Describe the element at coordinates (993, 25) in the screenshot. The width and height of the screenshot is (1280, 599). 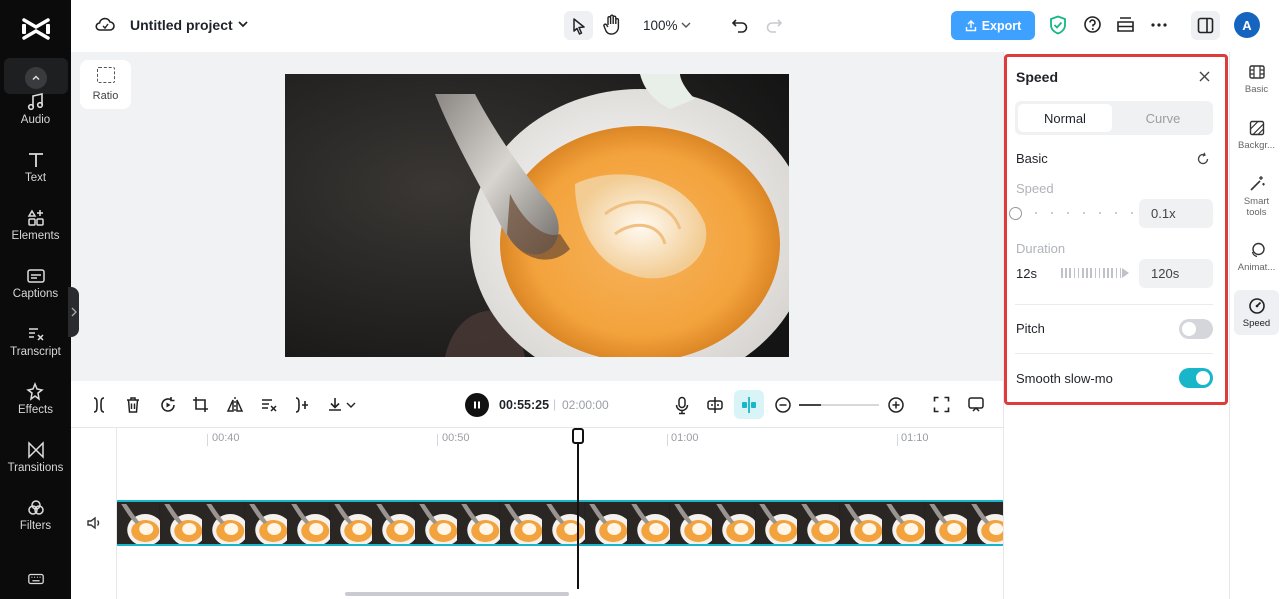
I see `export-button: Export` at that location.